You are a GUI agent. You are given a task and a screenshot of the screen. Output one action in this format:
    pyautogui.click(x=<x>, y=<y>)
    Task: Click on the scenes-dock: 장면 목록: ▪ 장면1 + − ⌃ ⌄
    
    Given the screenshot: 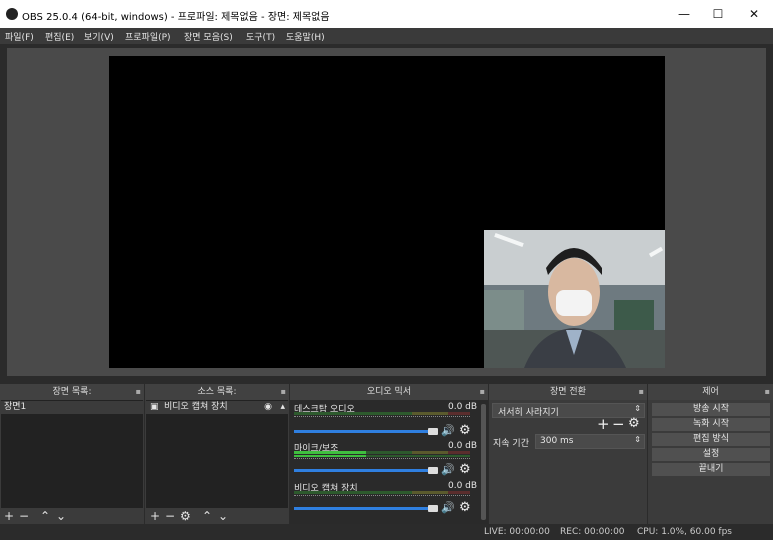 What is the action you would take?
    pyautogui.click(x=72, y=454)
    